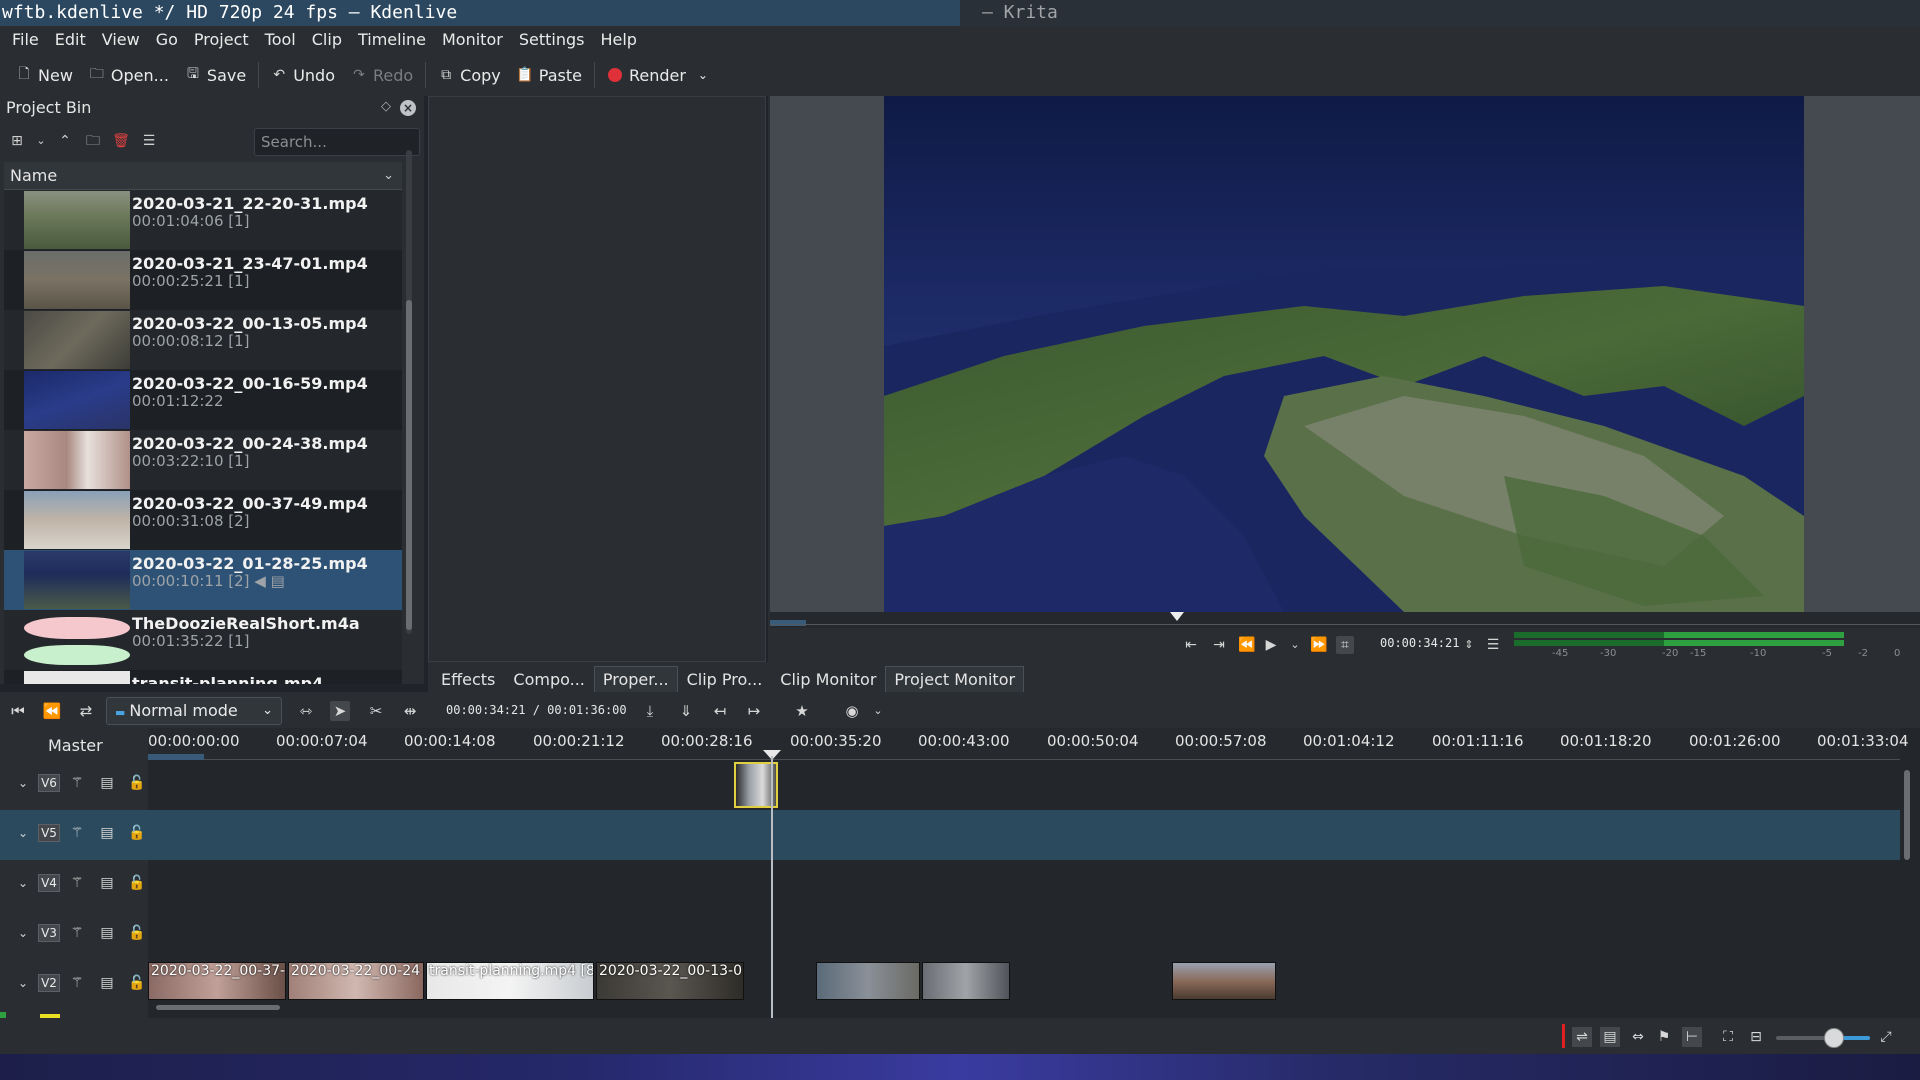  Describe the element at coordinates (217, 981) in the screenshot. I see `timeline-clip: 2020-03-22_00-37-` at that location.